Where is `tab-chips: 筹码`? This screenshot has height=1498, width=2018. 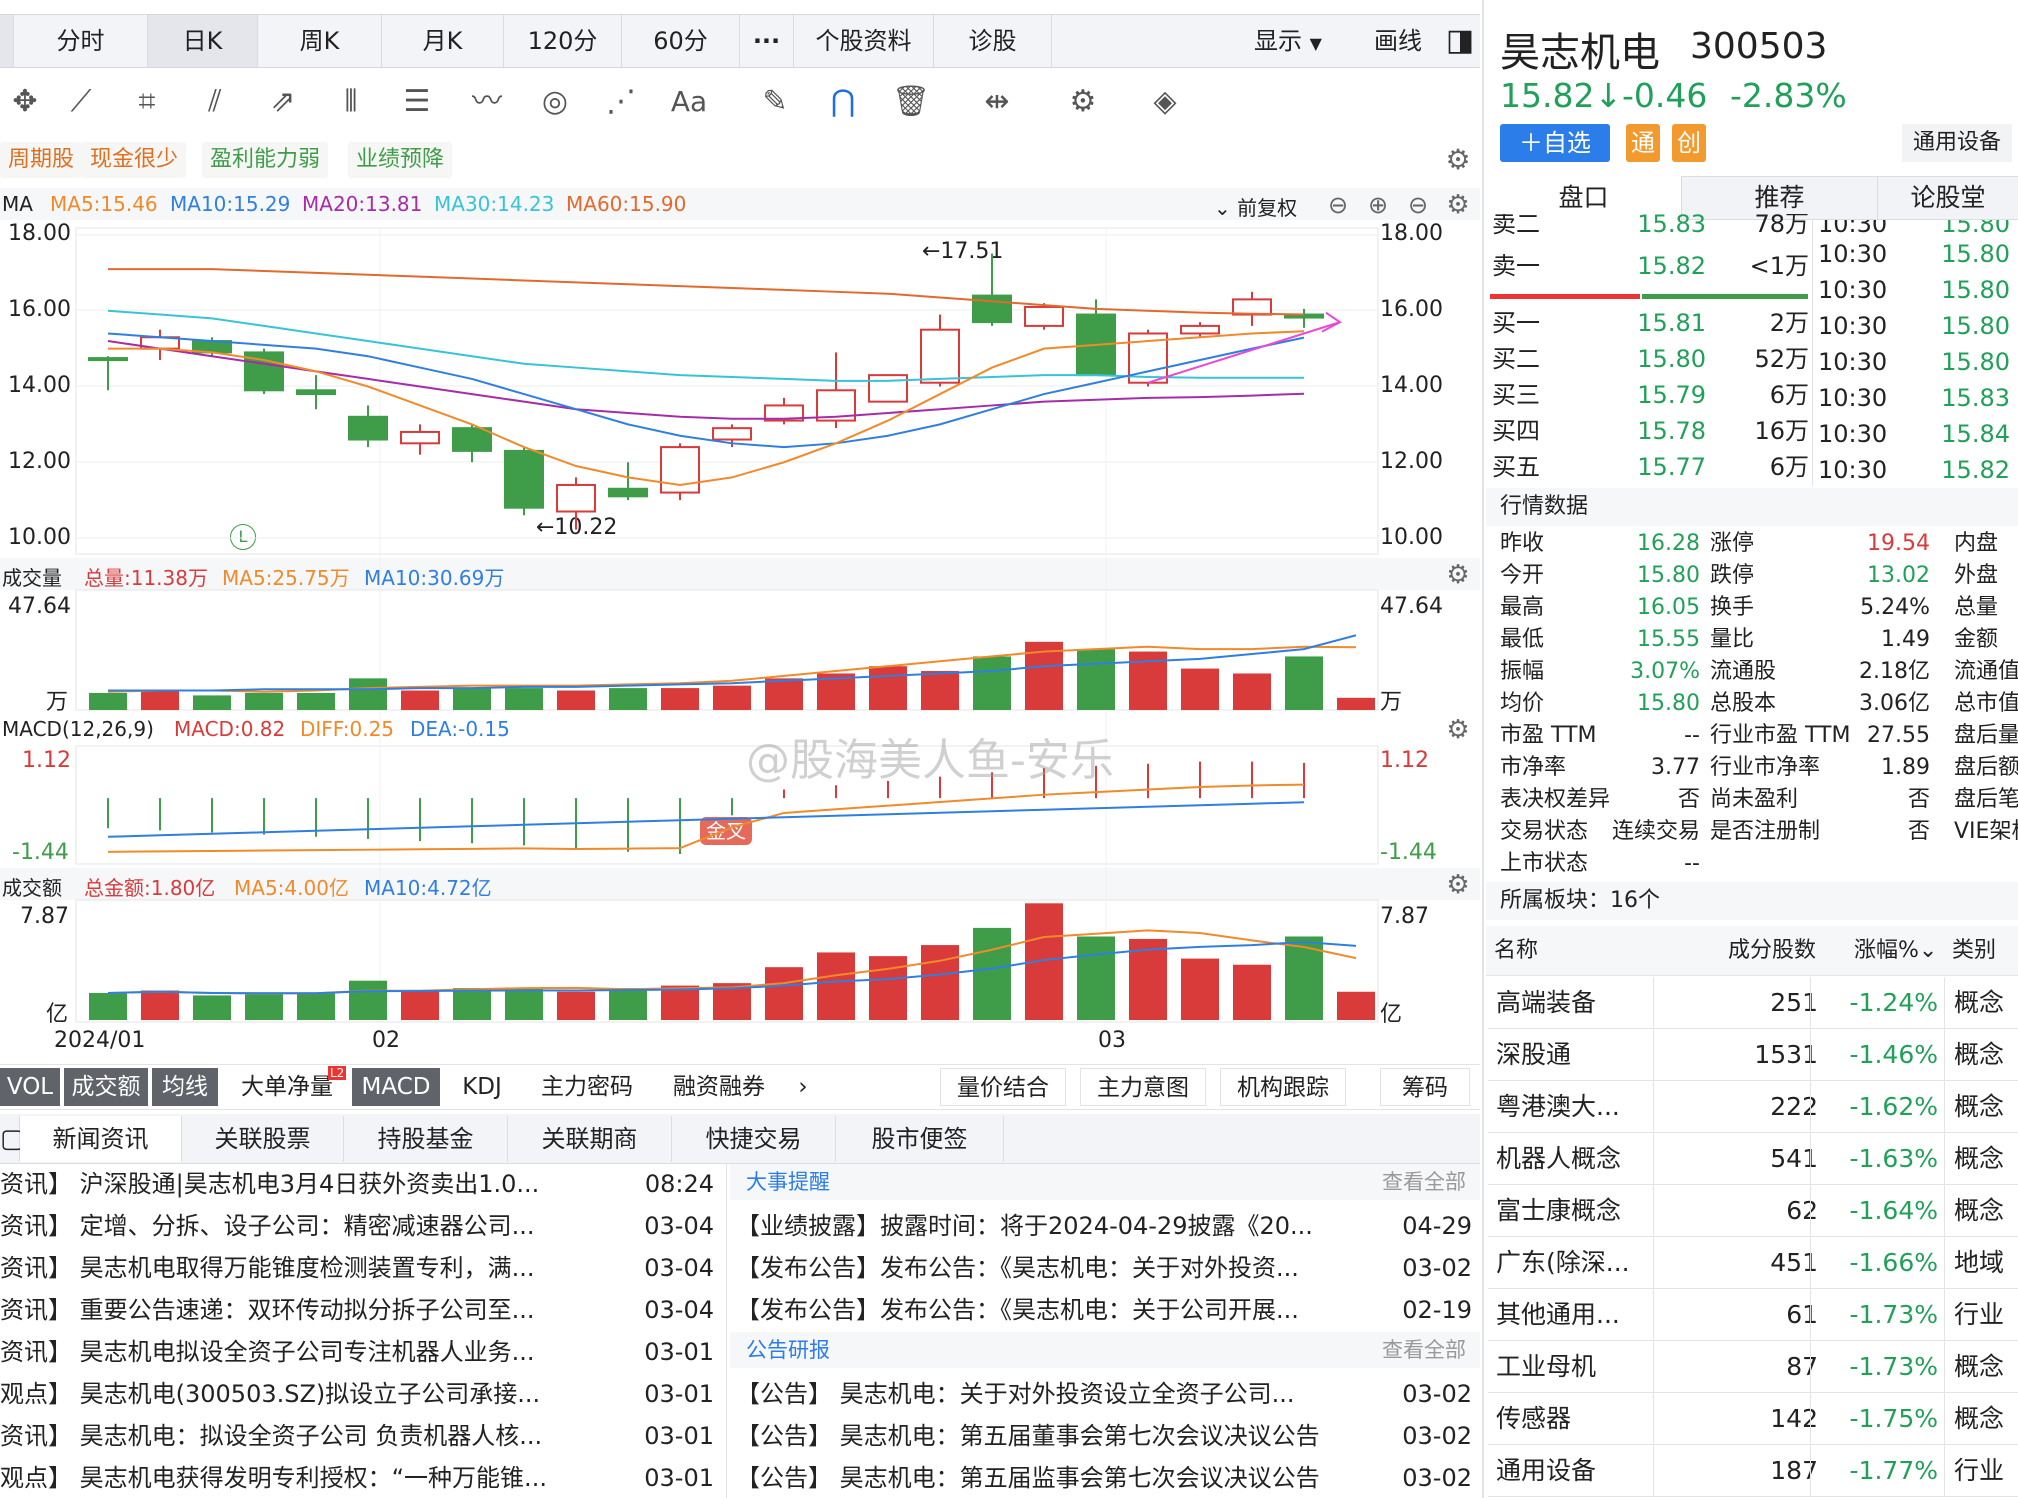 tab-chips: 筹码 is located at coordinates (1425, 1087).